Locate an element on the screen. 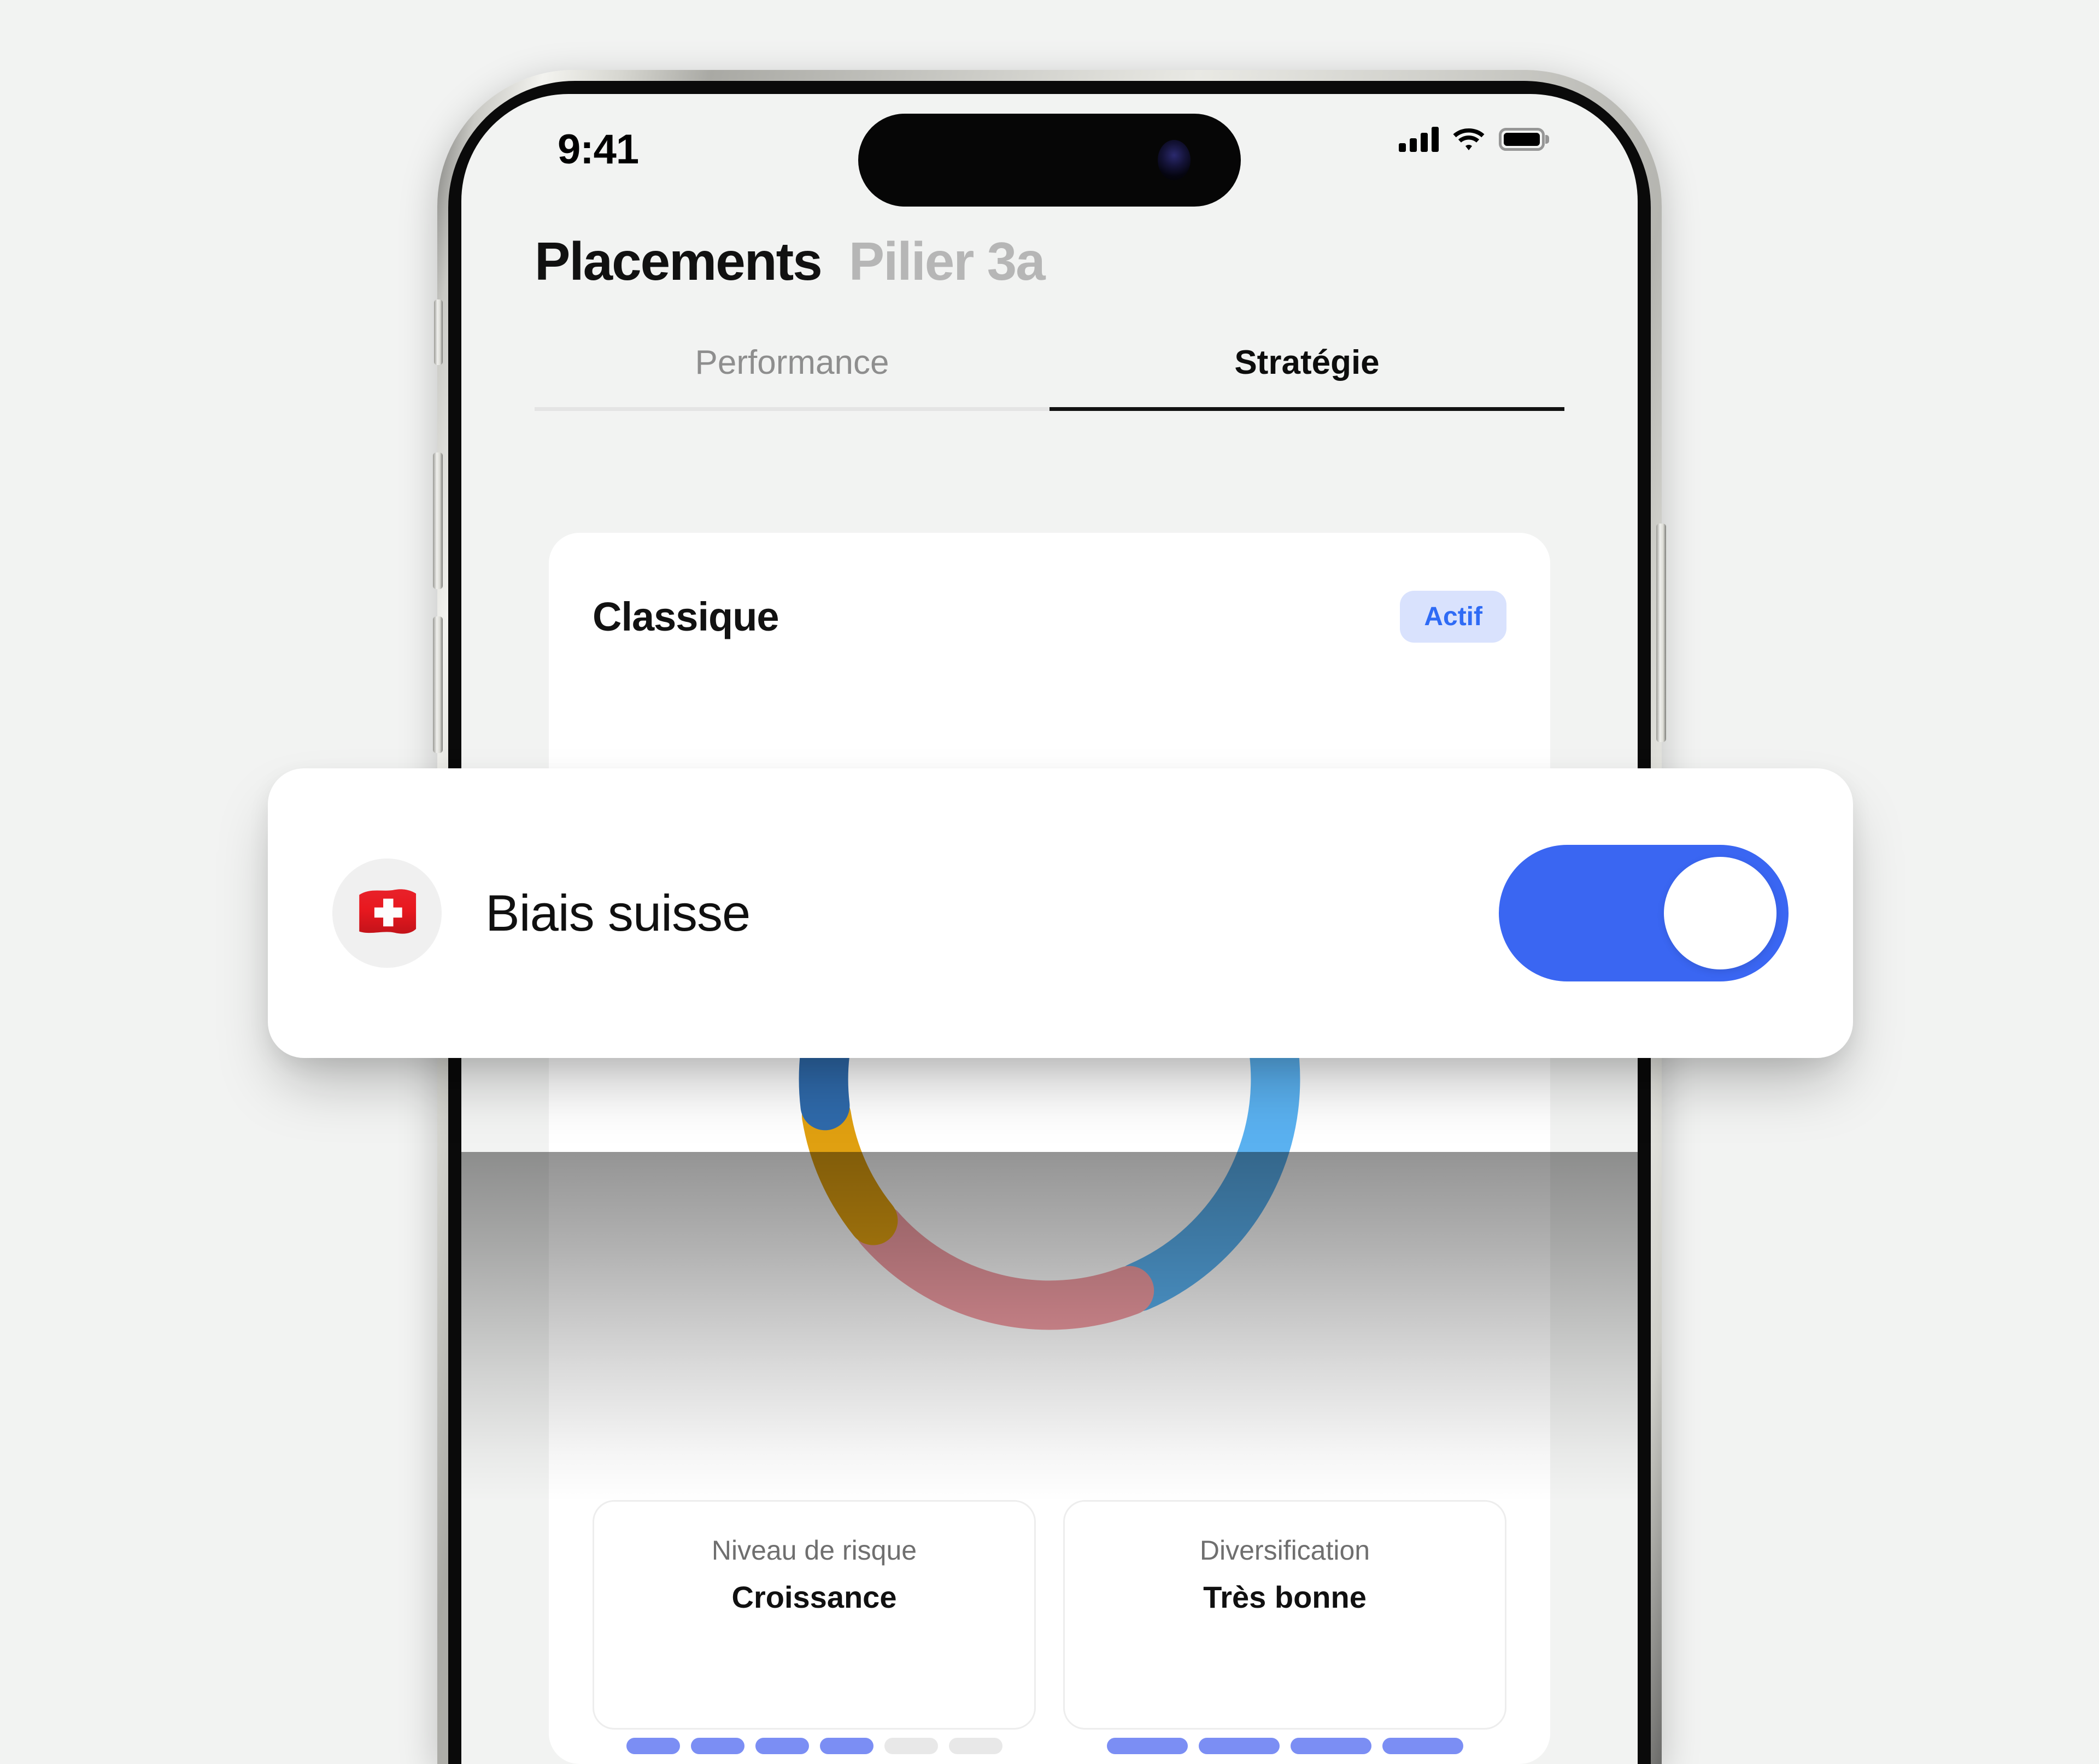  cellular-signal-icon is located at coordinates (1419, 139).